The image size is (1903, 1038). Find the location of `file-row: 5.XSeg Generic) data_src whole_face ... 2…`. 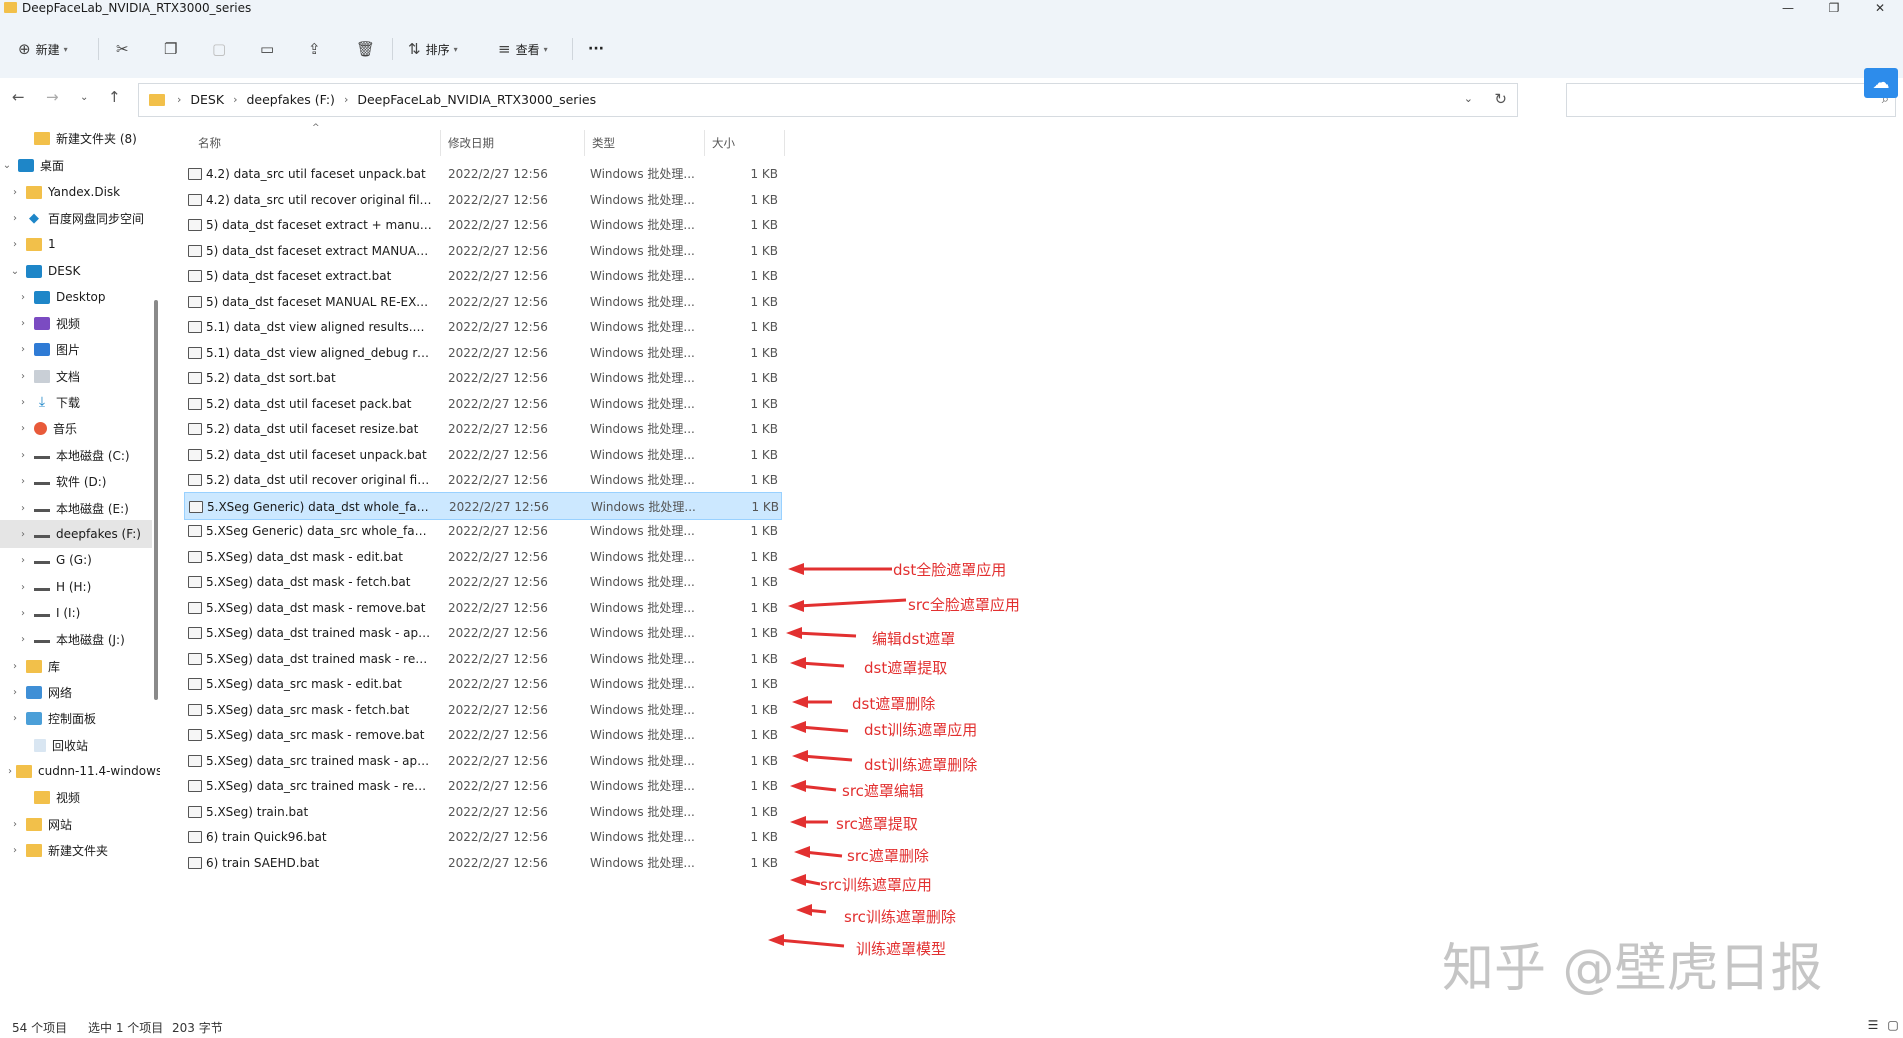

file-row: 5.XSeg Generic) data_src whole_face ... 2… is located at coordinates (483, 531).